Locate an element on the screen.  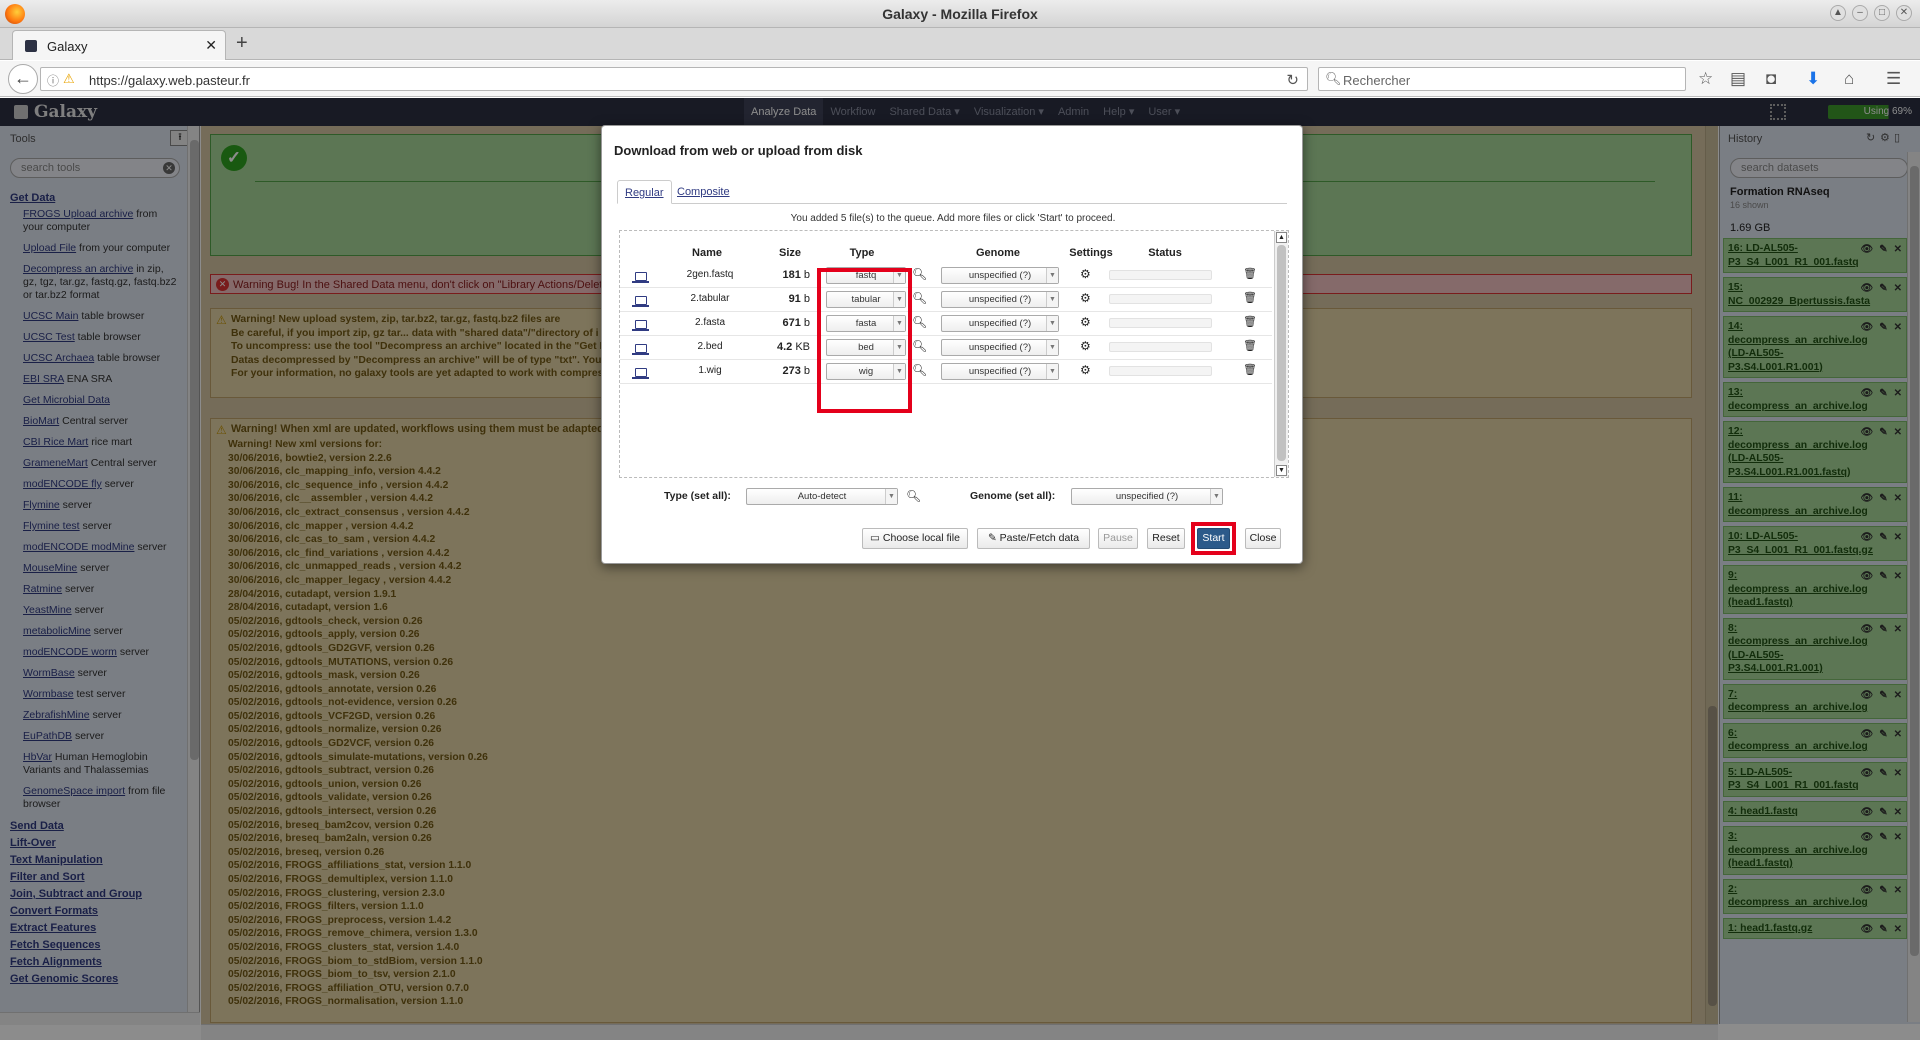
genome-set-all-value: unspecified (?) is located at coordinates (1147, 496).